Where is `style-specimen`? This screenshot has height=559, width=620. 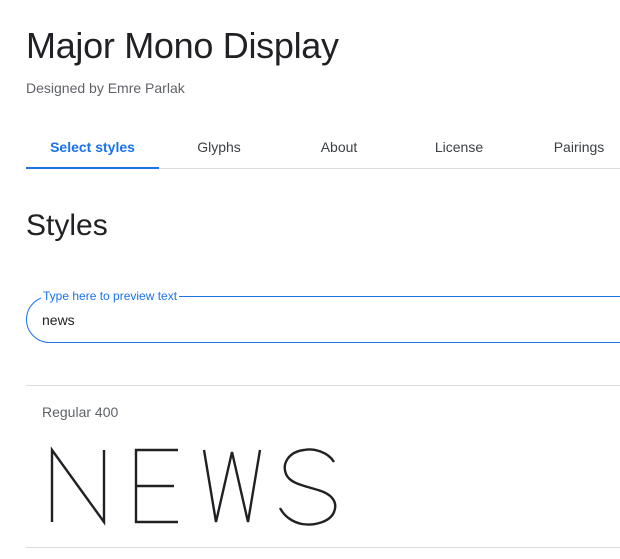
style-specimen is located at coordinates (194, 483).